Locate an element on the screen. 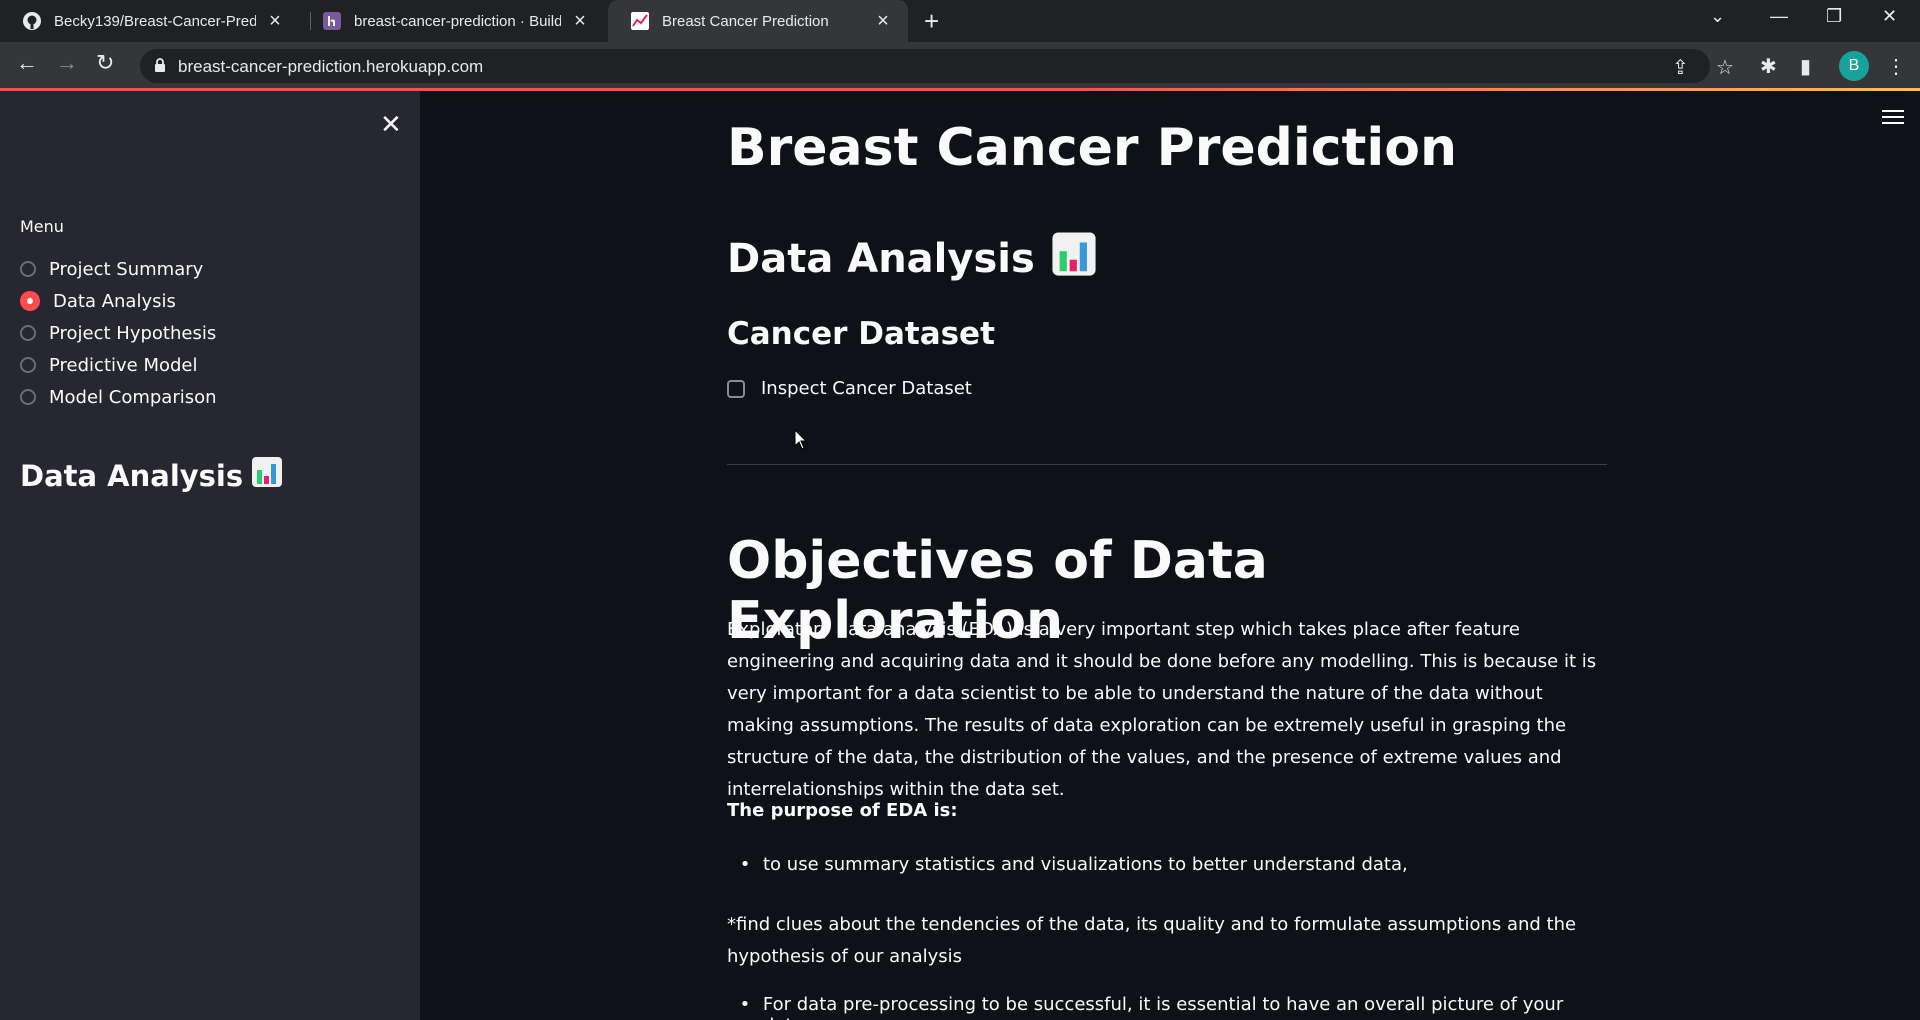  github-icon is located at coordinates (32, 21).